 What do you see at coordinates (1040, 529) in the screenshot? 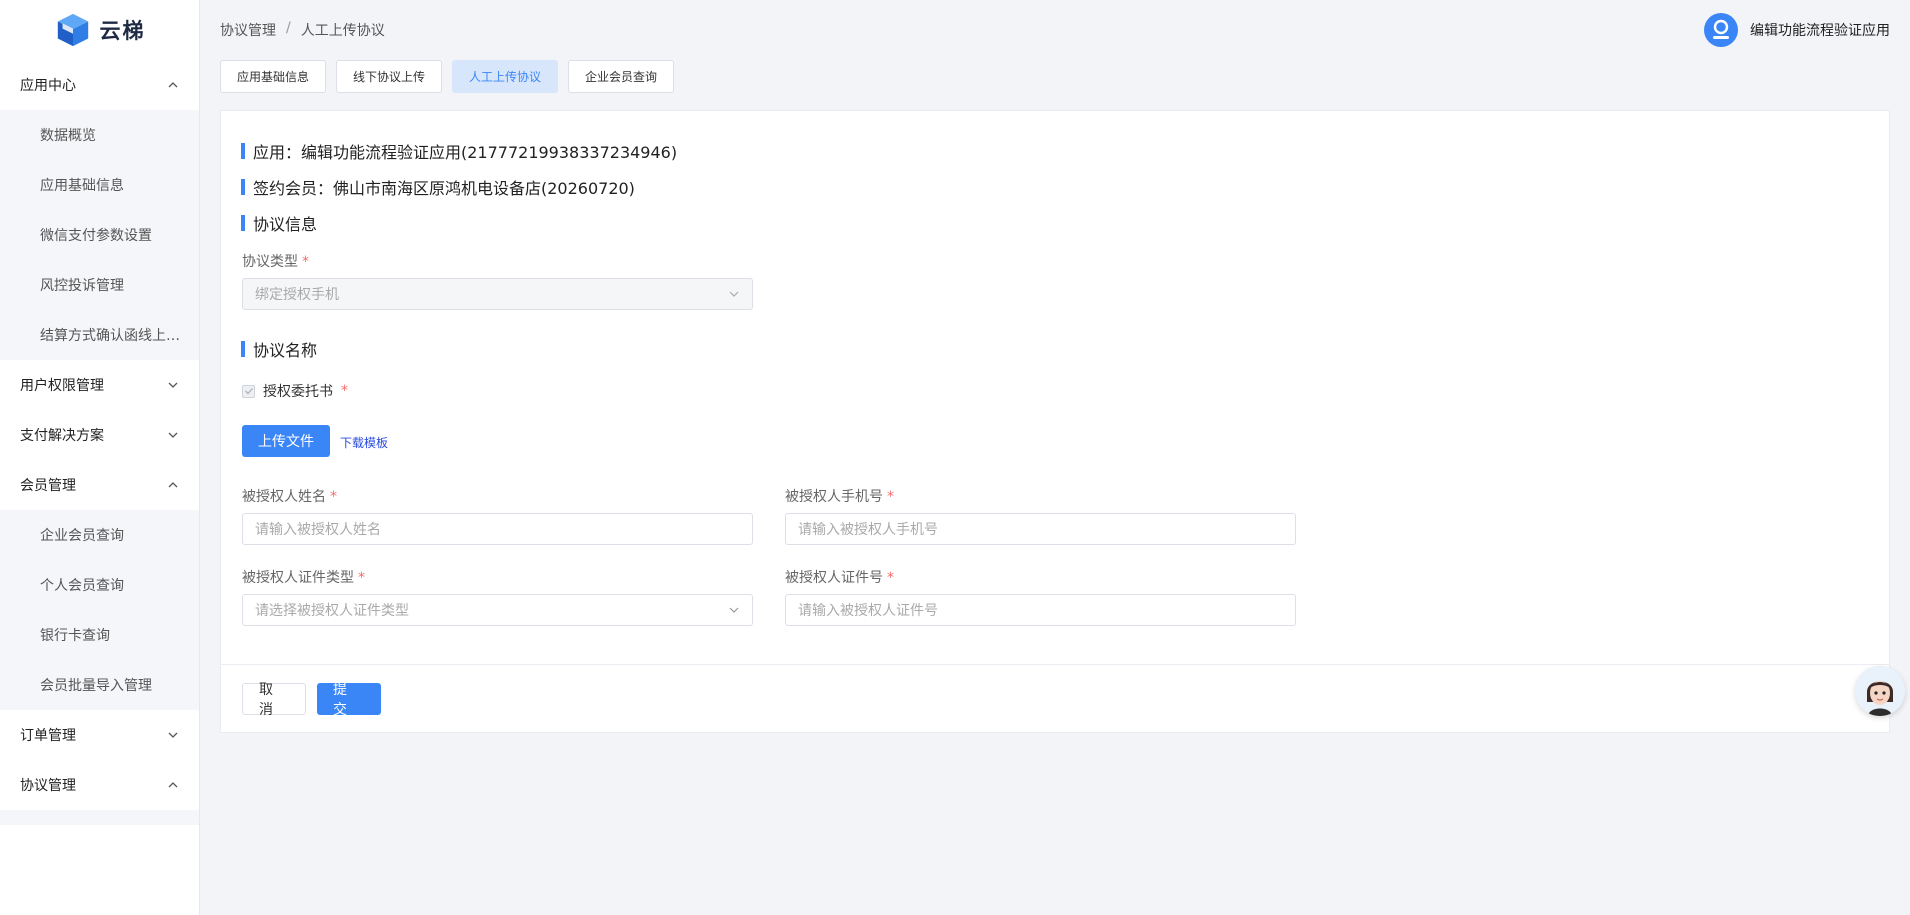
I see `grantee-phone-input: 请输入被授权人手机号` at bounding box center [1040, 529].